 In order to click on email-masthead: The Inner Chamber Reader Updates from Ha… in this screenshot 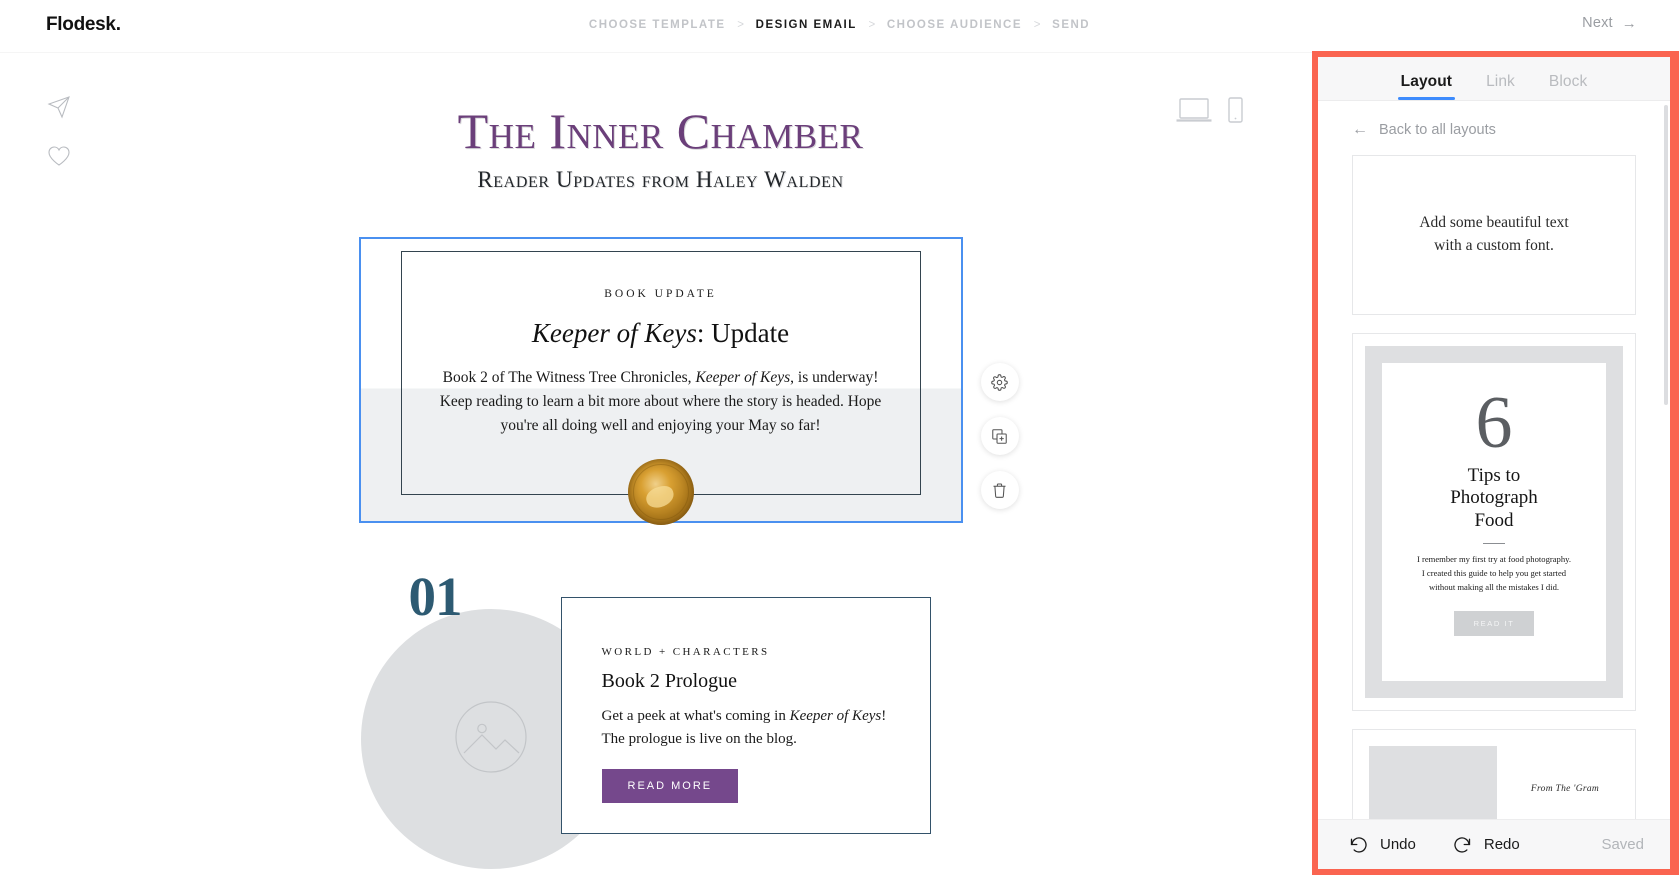, I will do `click(661, 127)`.